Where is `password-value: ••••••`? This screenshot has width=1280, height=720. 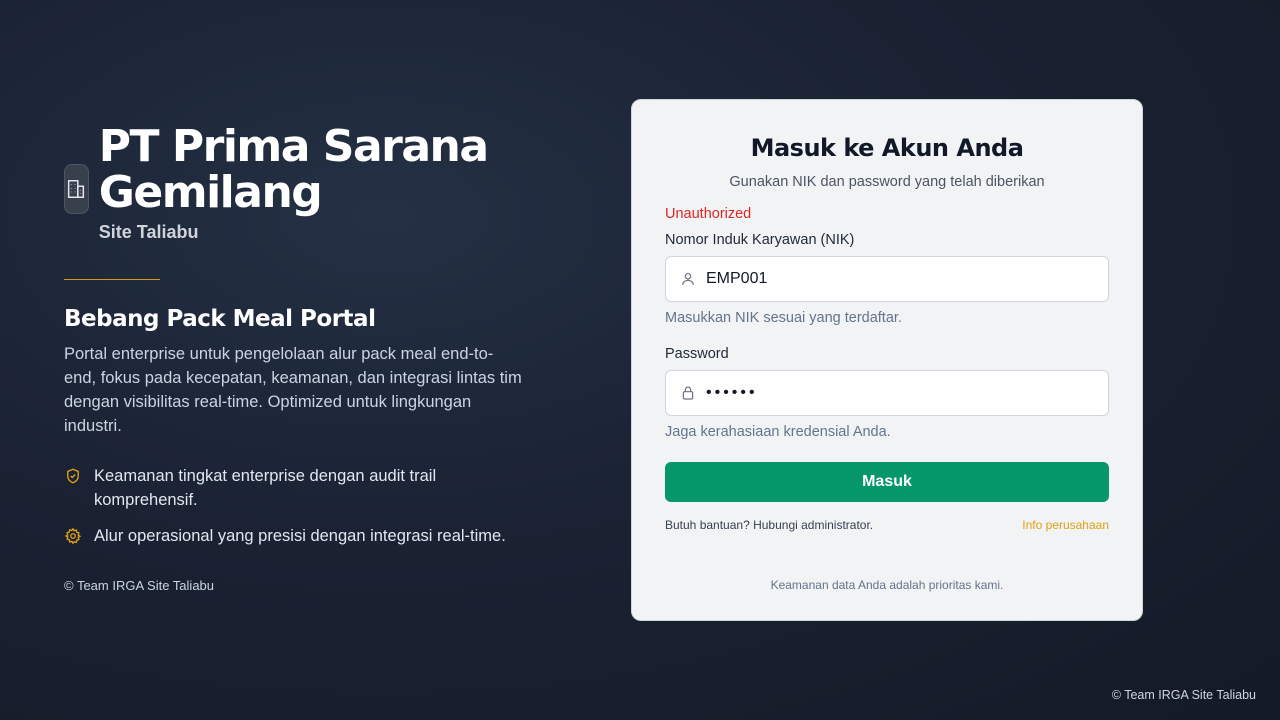
password-value: •••••• is located at coordinates (732, 393).